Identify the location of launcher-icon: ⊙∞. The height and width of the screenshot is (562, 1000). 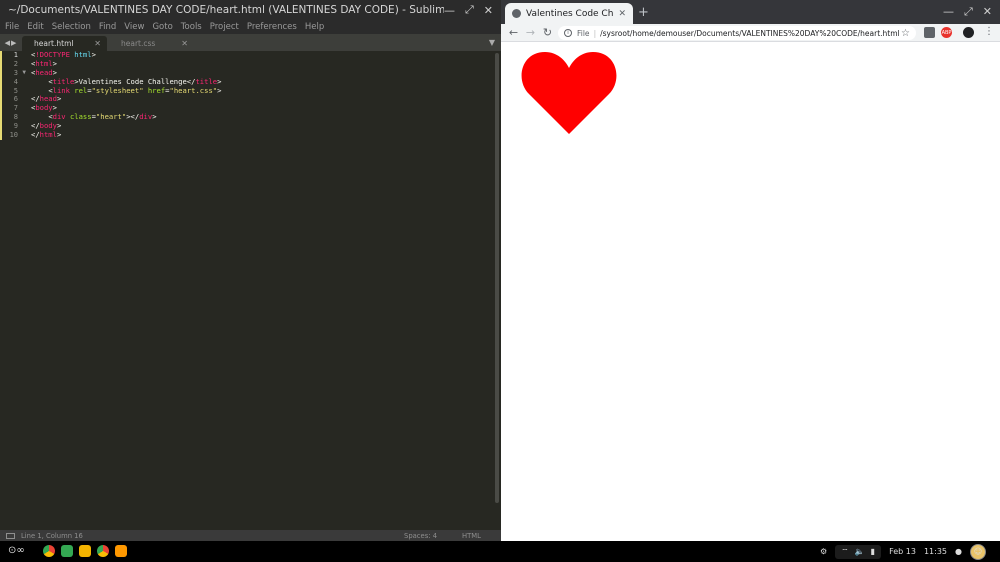
(16, 550).